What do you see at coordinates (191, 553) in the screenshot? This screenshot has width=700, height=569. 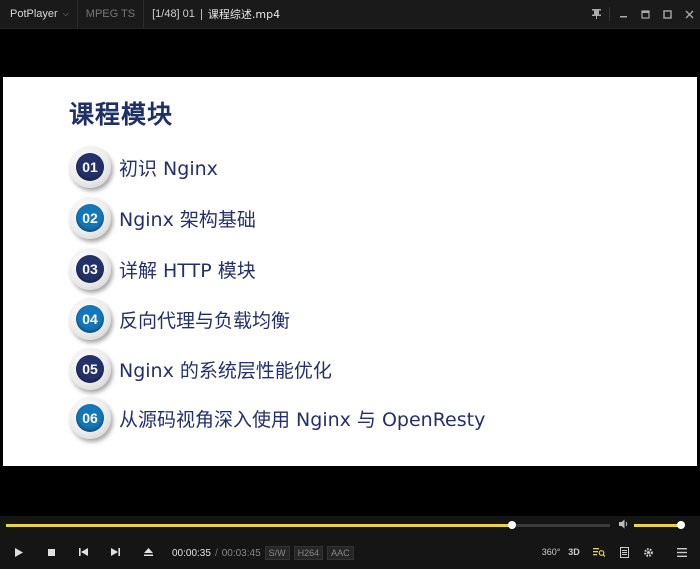 I see `current-time: 00:00:35` at bounding box center [191, 553].